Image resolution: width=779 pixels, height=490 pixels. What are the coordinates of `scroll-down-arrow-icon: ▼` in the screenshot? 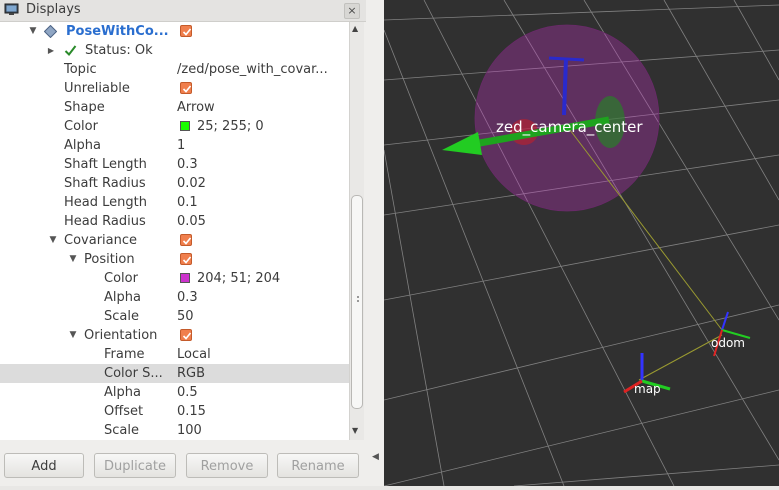 It's located at (355, 430).